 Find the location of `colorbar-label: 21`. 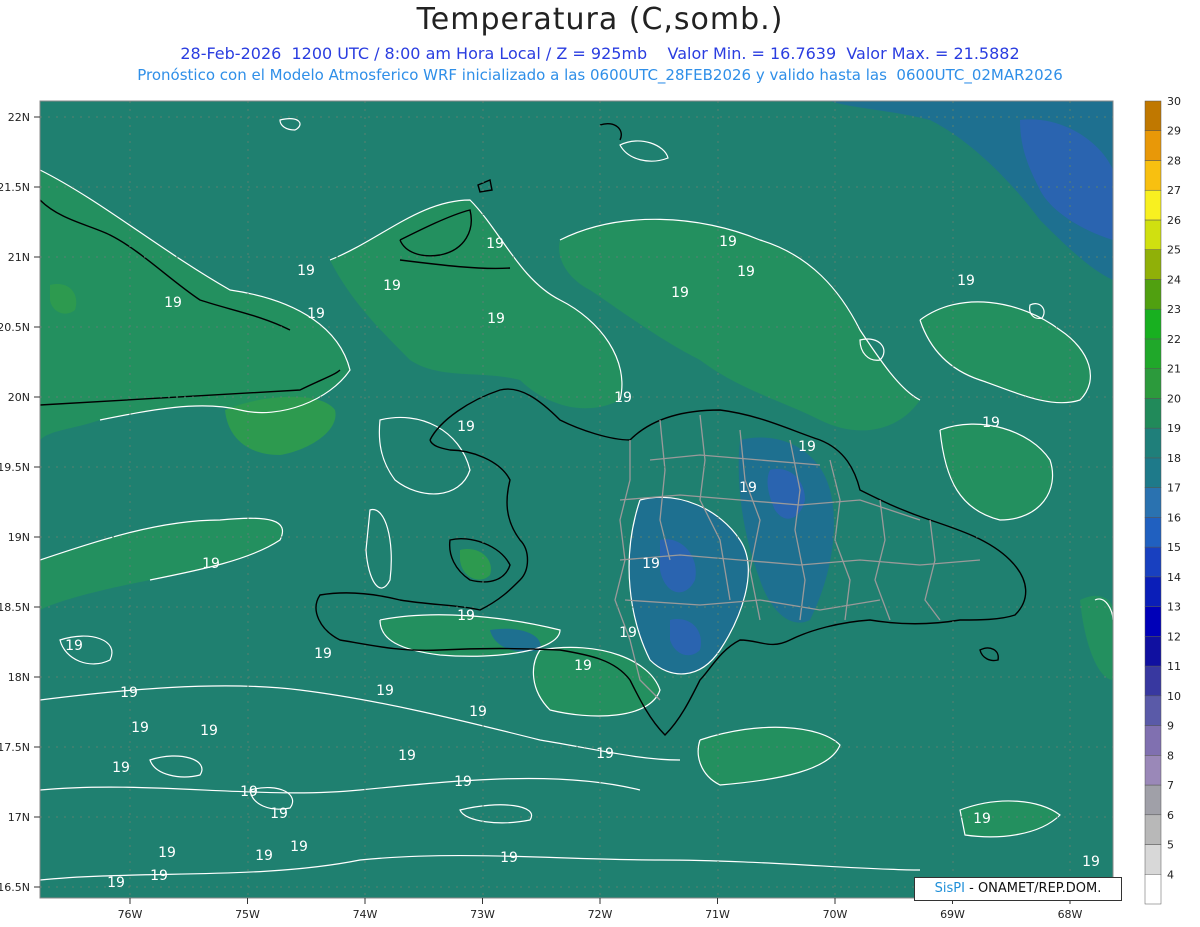

colorbar-label: 21 is located at coordinates (1174, 369).